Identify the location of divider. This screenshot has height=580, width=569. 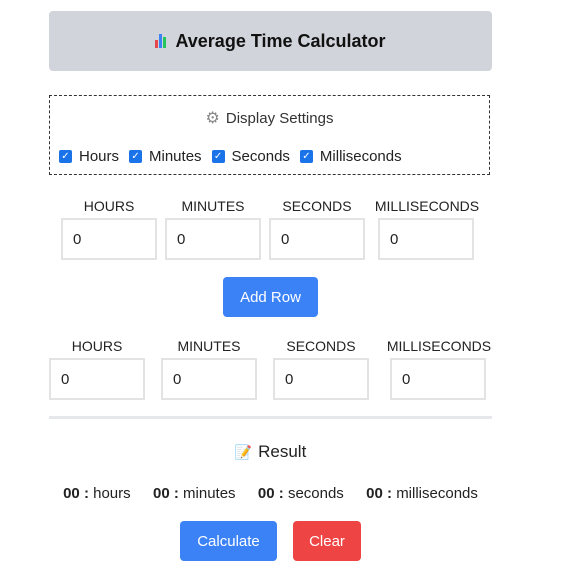
(270, 417).